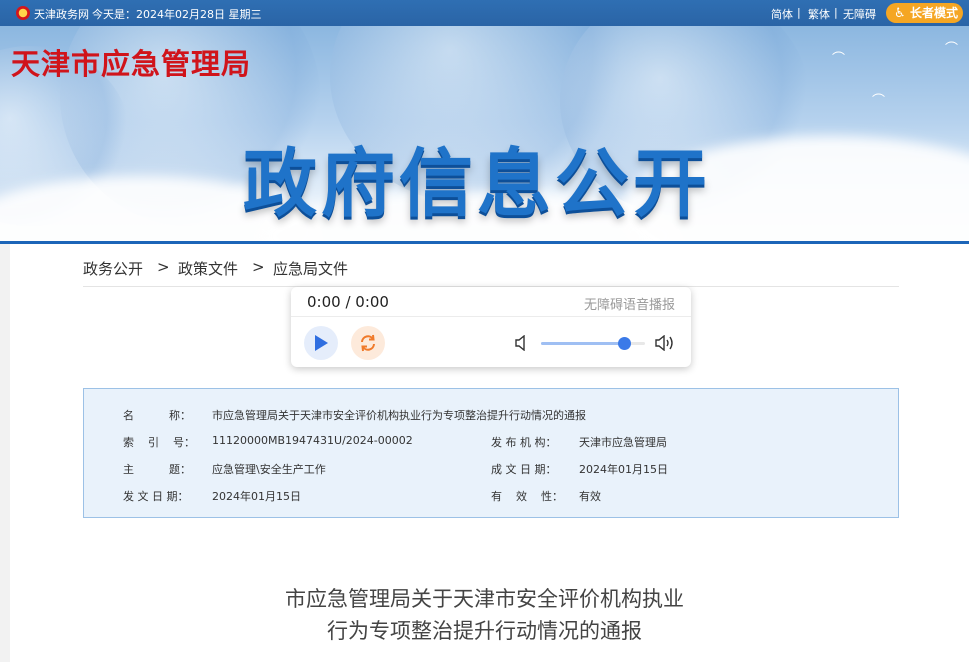 This screenshot has width=969, height=662. I want to click on index-value: 11120000MB1947431U/2024-00002, so click(312, 440).